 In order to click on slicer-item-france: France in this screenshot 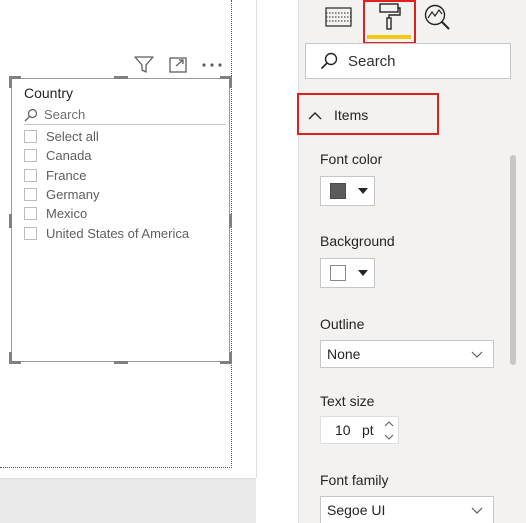, I will do `click(106, 175)`.